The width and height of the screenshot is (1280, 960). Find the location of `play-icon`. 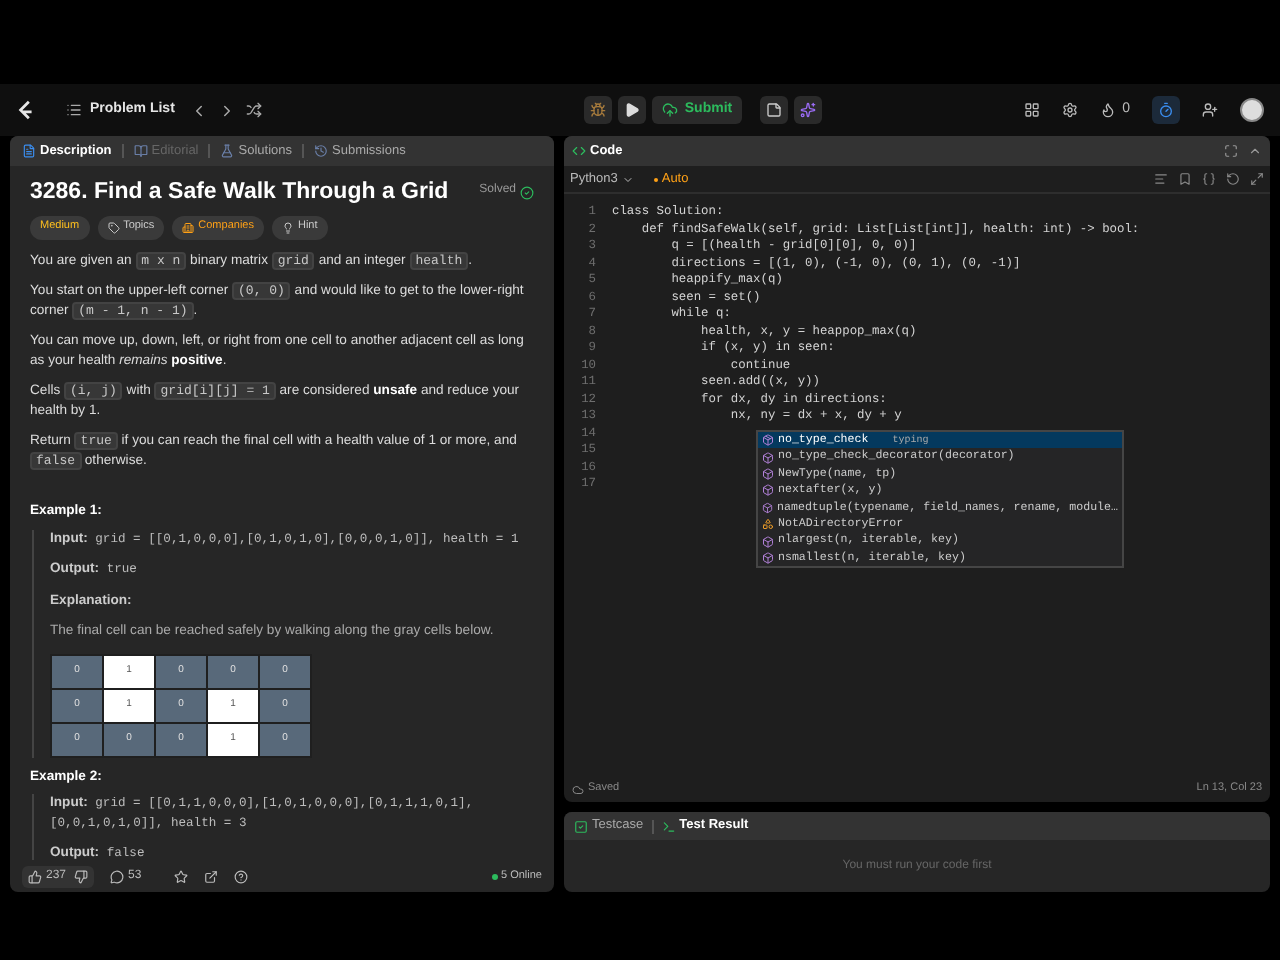

play-icon is located at coordinates (632, 110).